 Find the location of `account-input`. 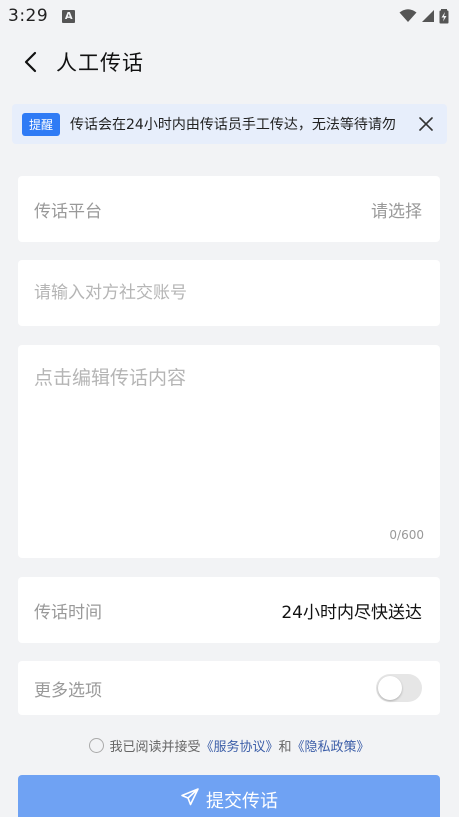

account-input is located at coordinates (228, 293).